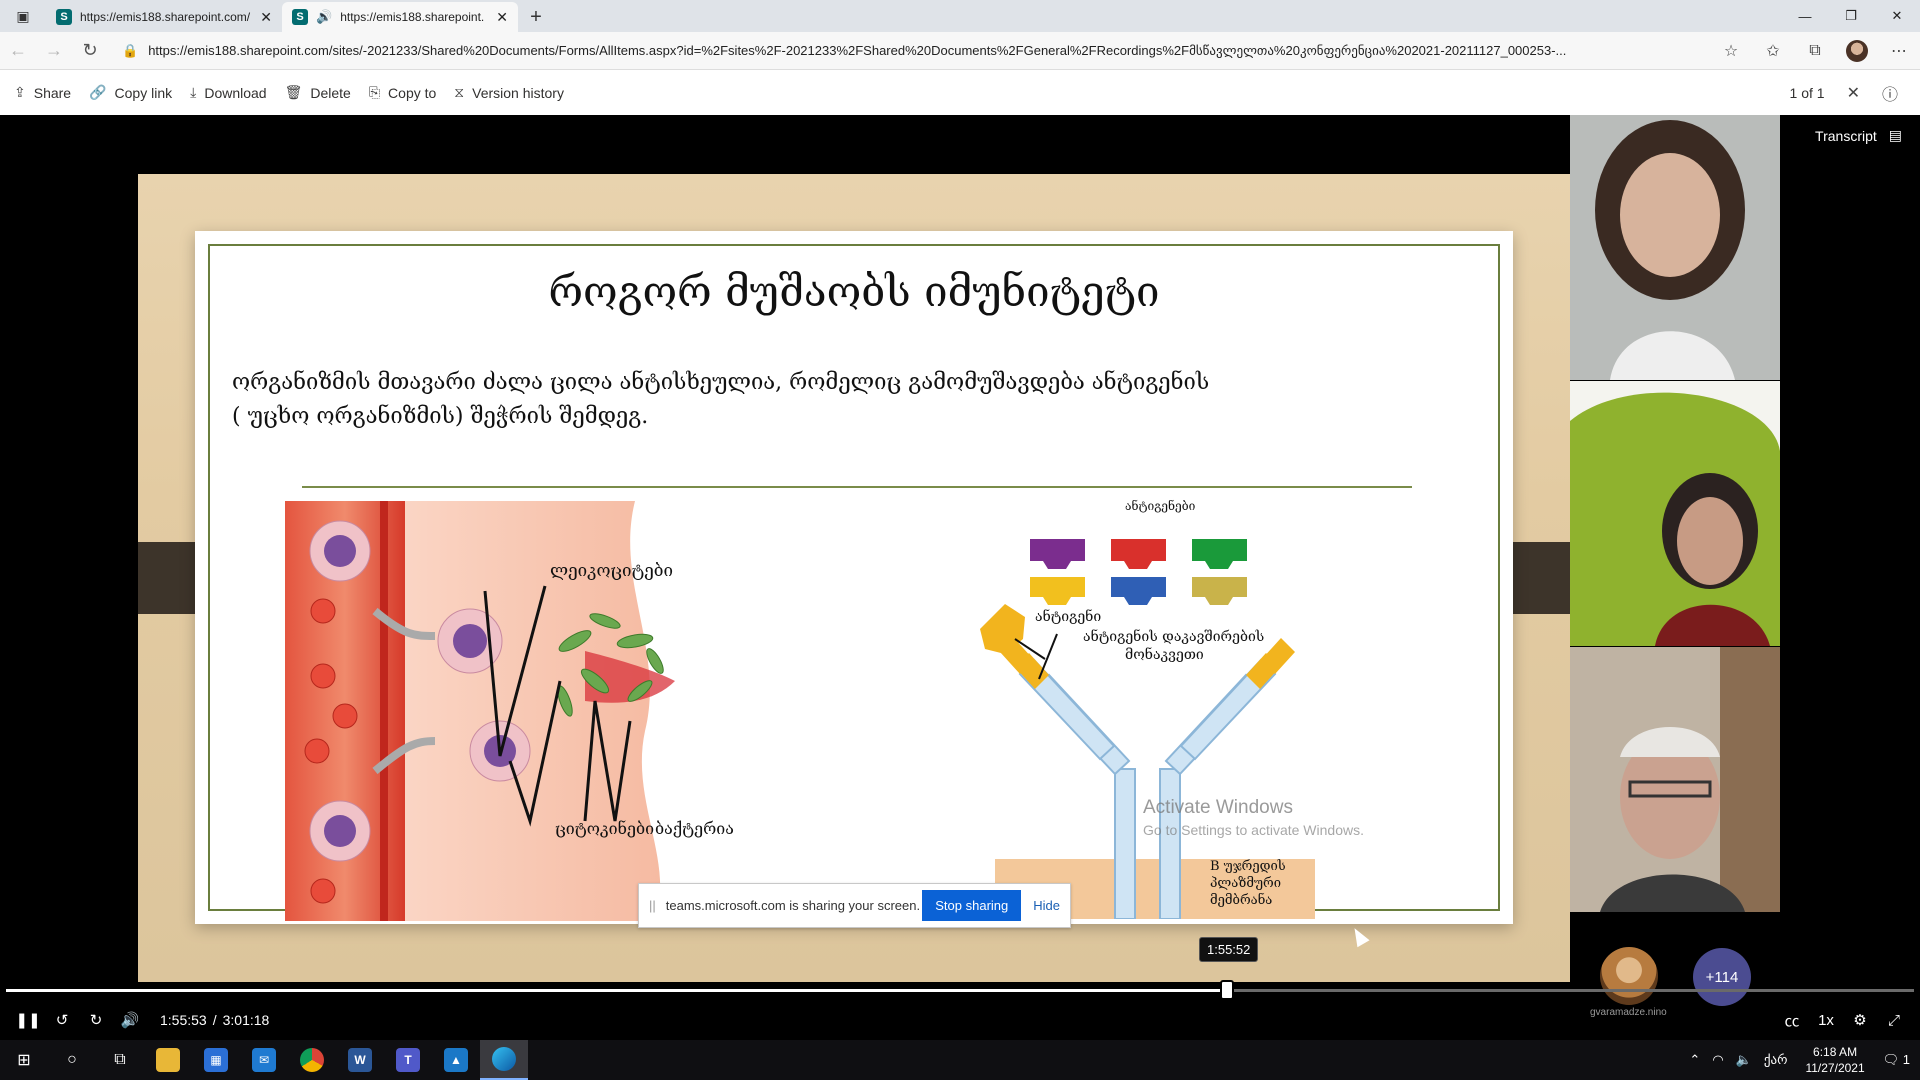 This screenshot has height=1080, width=1920. I want to click on delete-button: 🗑 Delete, so click(318, 92).